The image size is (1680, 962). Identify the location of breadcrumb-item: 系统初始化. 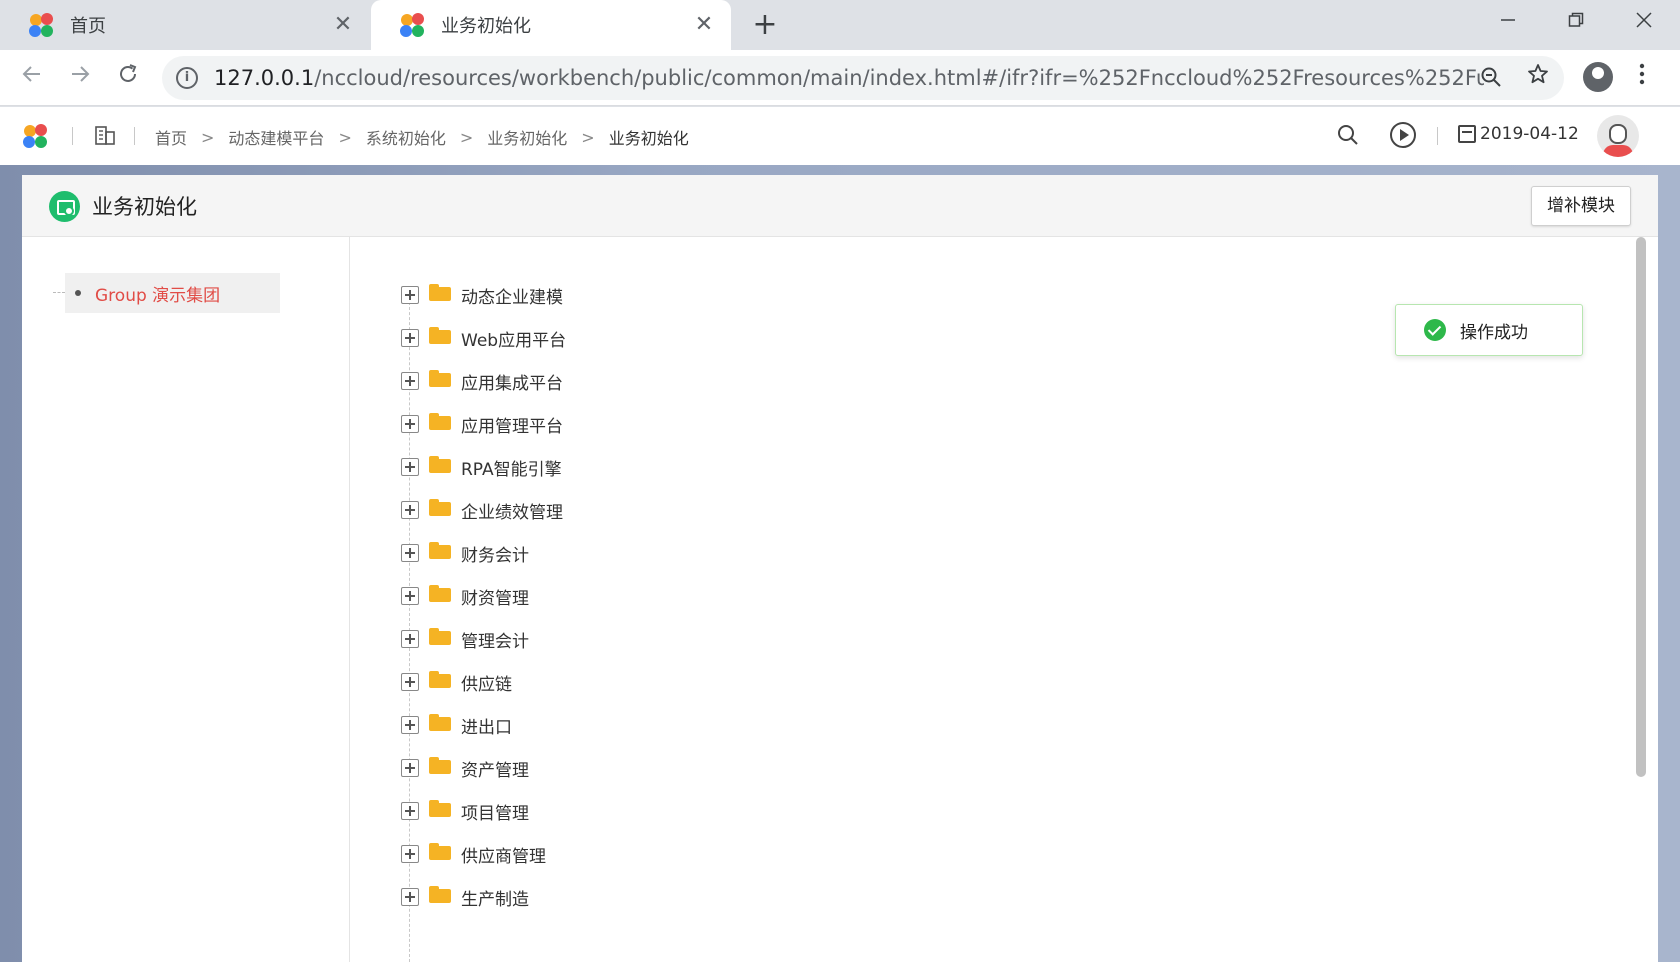
(406, 137).